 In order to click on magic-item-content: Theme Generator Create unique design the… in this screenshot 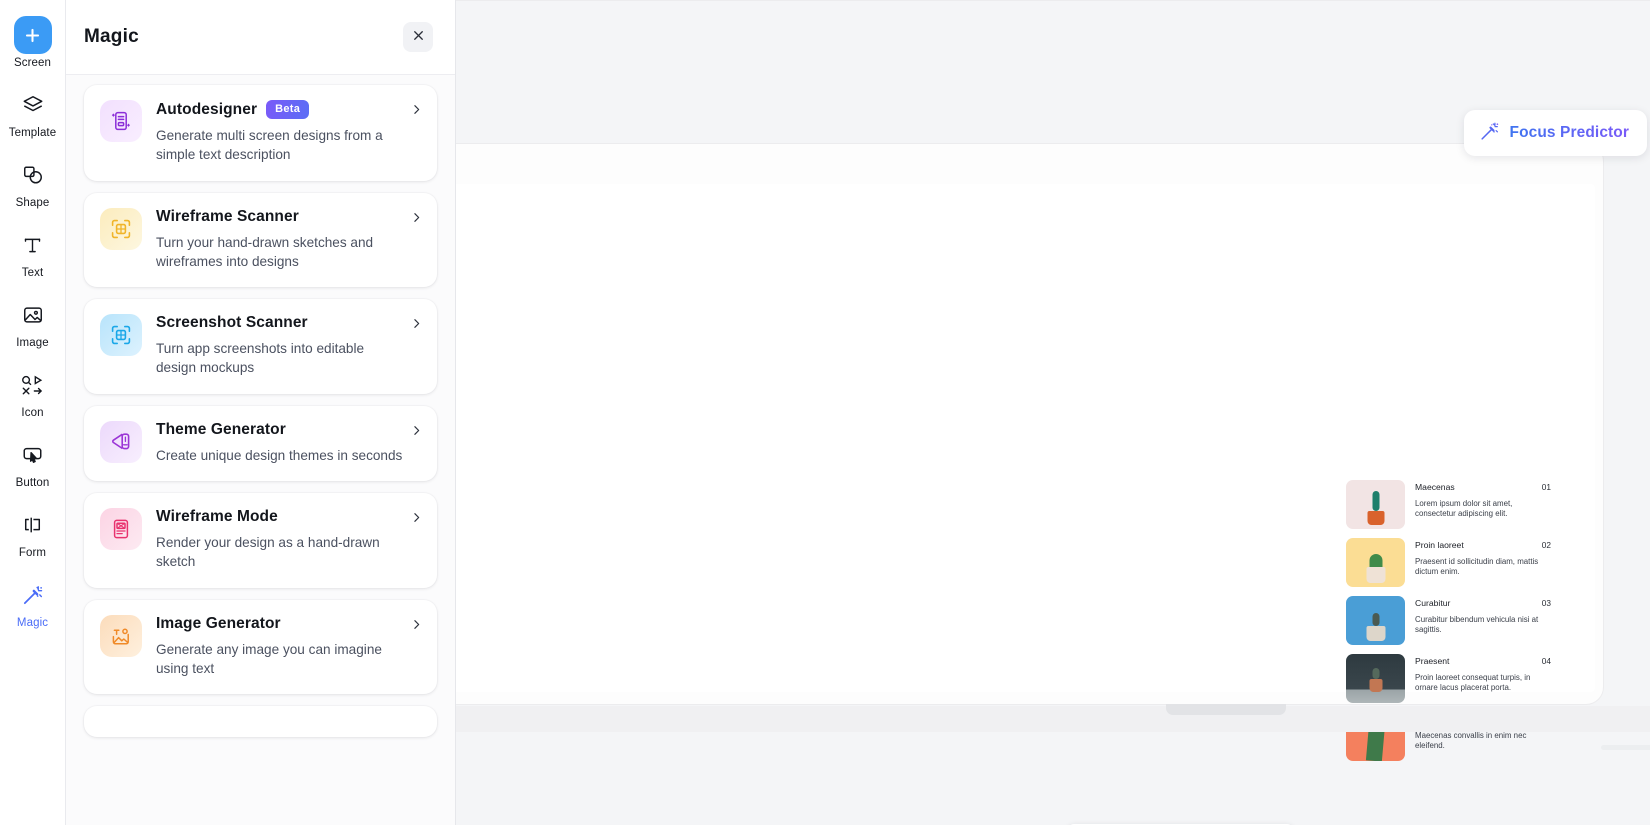, I will do `click(288, 443)`.